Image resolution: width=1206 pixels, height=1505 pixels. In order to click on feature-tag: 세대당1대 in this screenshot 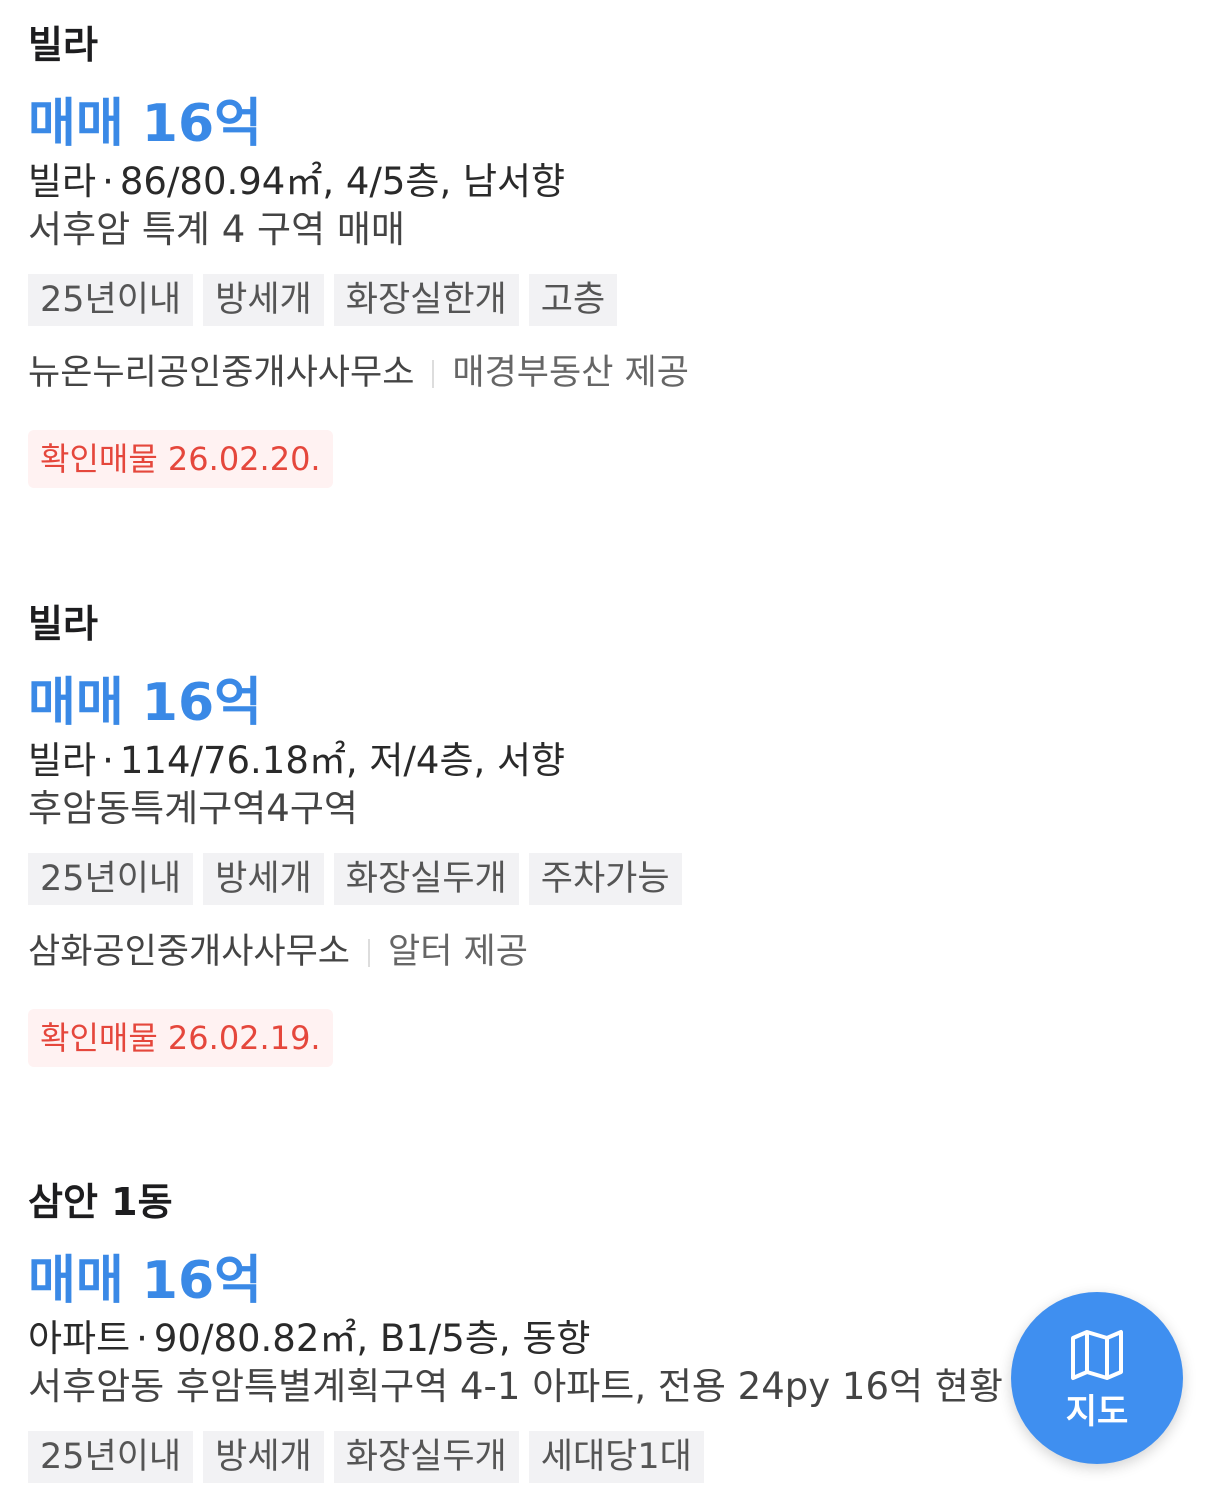, I will do `click(616, 1457)`.